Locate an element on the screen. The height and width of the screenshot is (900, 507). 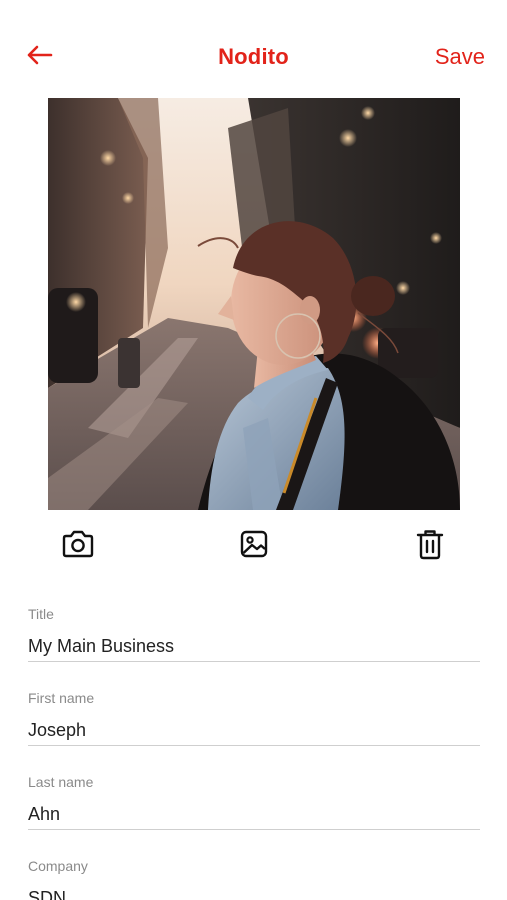
title-field: Title is located at coordinates (254, 642).